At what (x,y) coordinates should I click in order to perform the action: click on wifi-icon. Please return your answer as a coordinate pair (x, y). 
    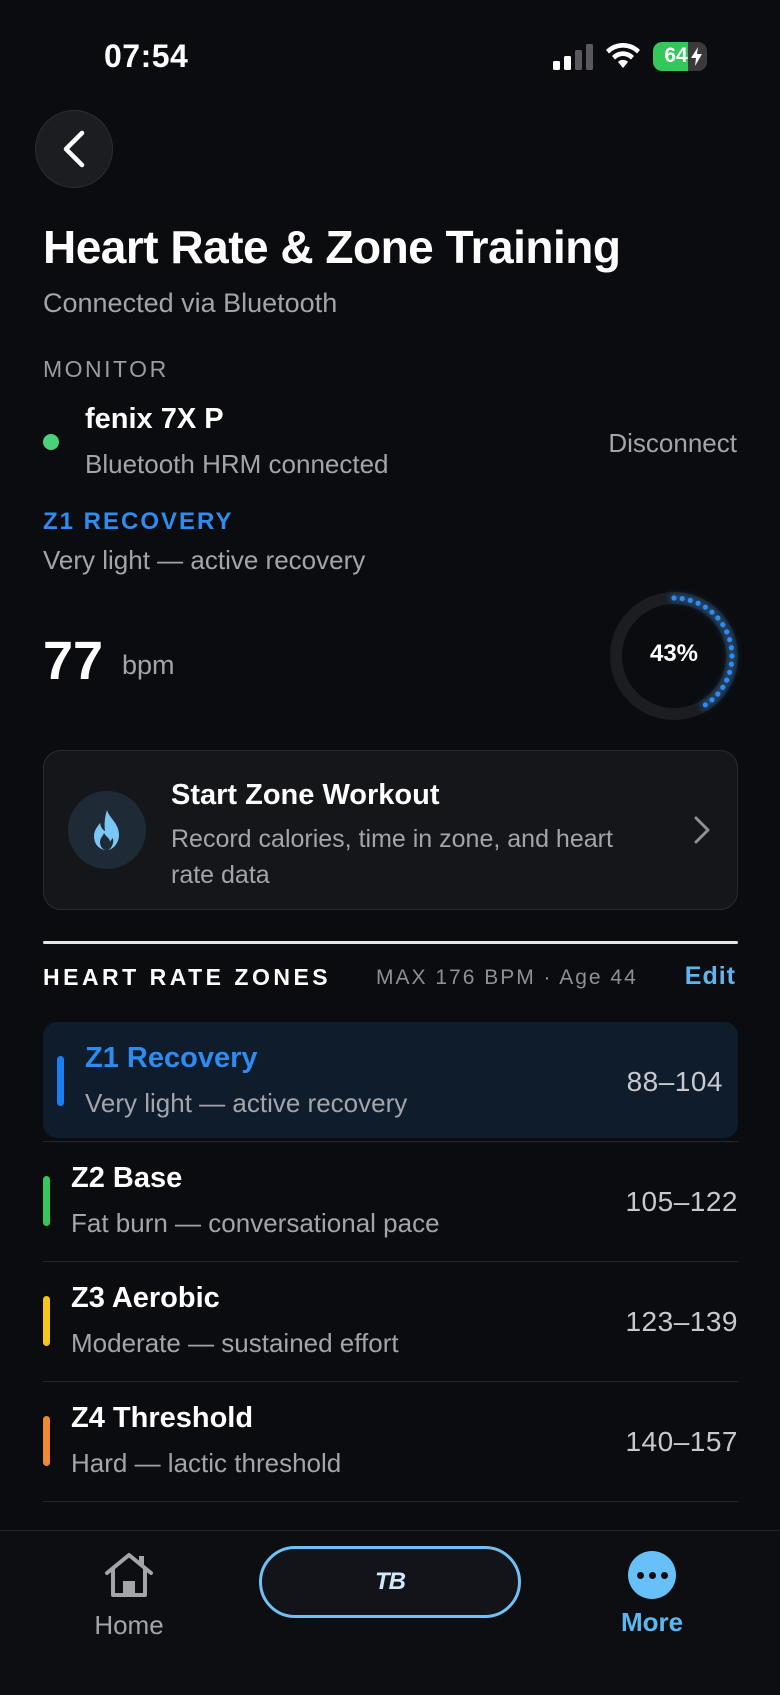
    Looking at the image, I should click on (623, 55).